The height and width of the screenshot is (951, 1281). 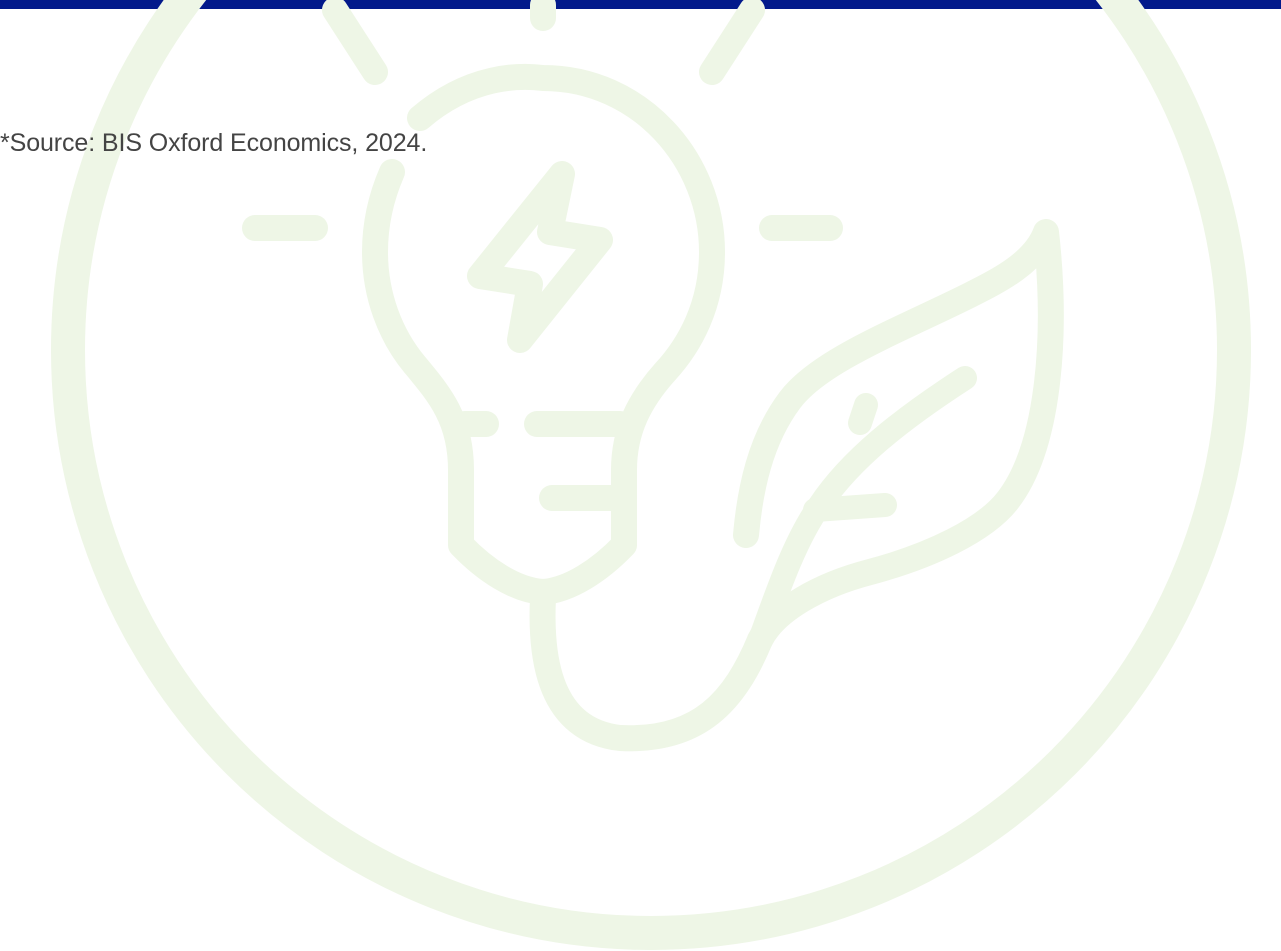 What do you see at coordinates (651, 668) in the screenshot?
I see `bulb-wire` at bounding box center [651, 668].